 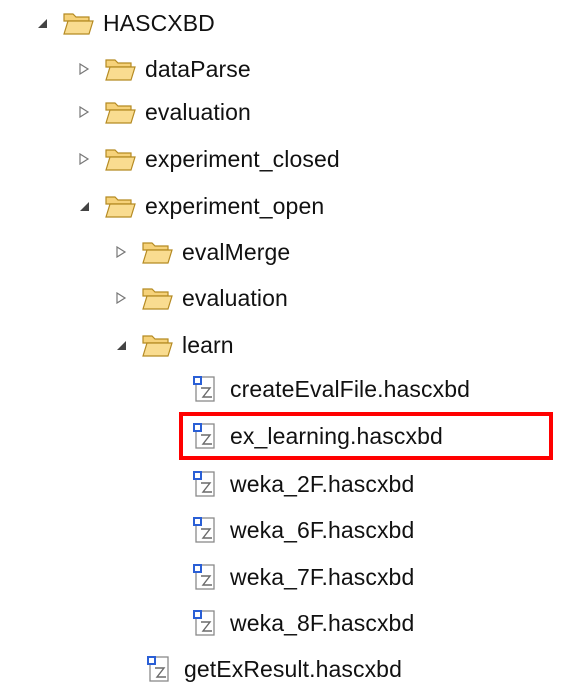 What do you see at coordinates (322, 484) in the screenshot?
I see `tree-node-label: weka_2F.hascxbd` at bounding box center [322, 484].